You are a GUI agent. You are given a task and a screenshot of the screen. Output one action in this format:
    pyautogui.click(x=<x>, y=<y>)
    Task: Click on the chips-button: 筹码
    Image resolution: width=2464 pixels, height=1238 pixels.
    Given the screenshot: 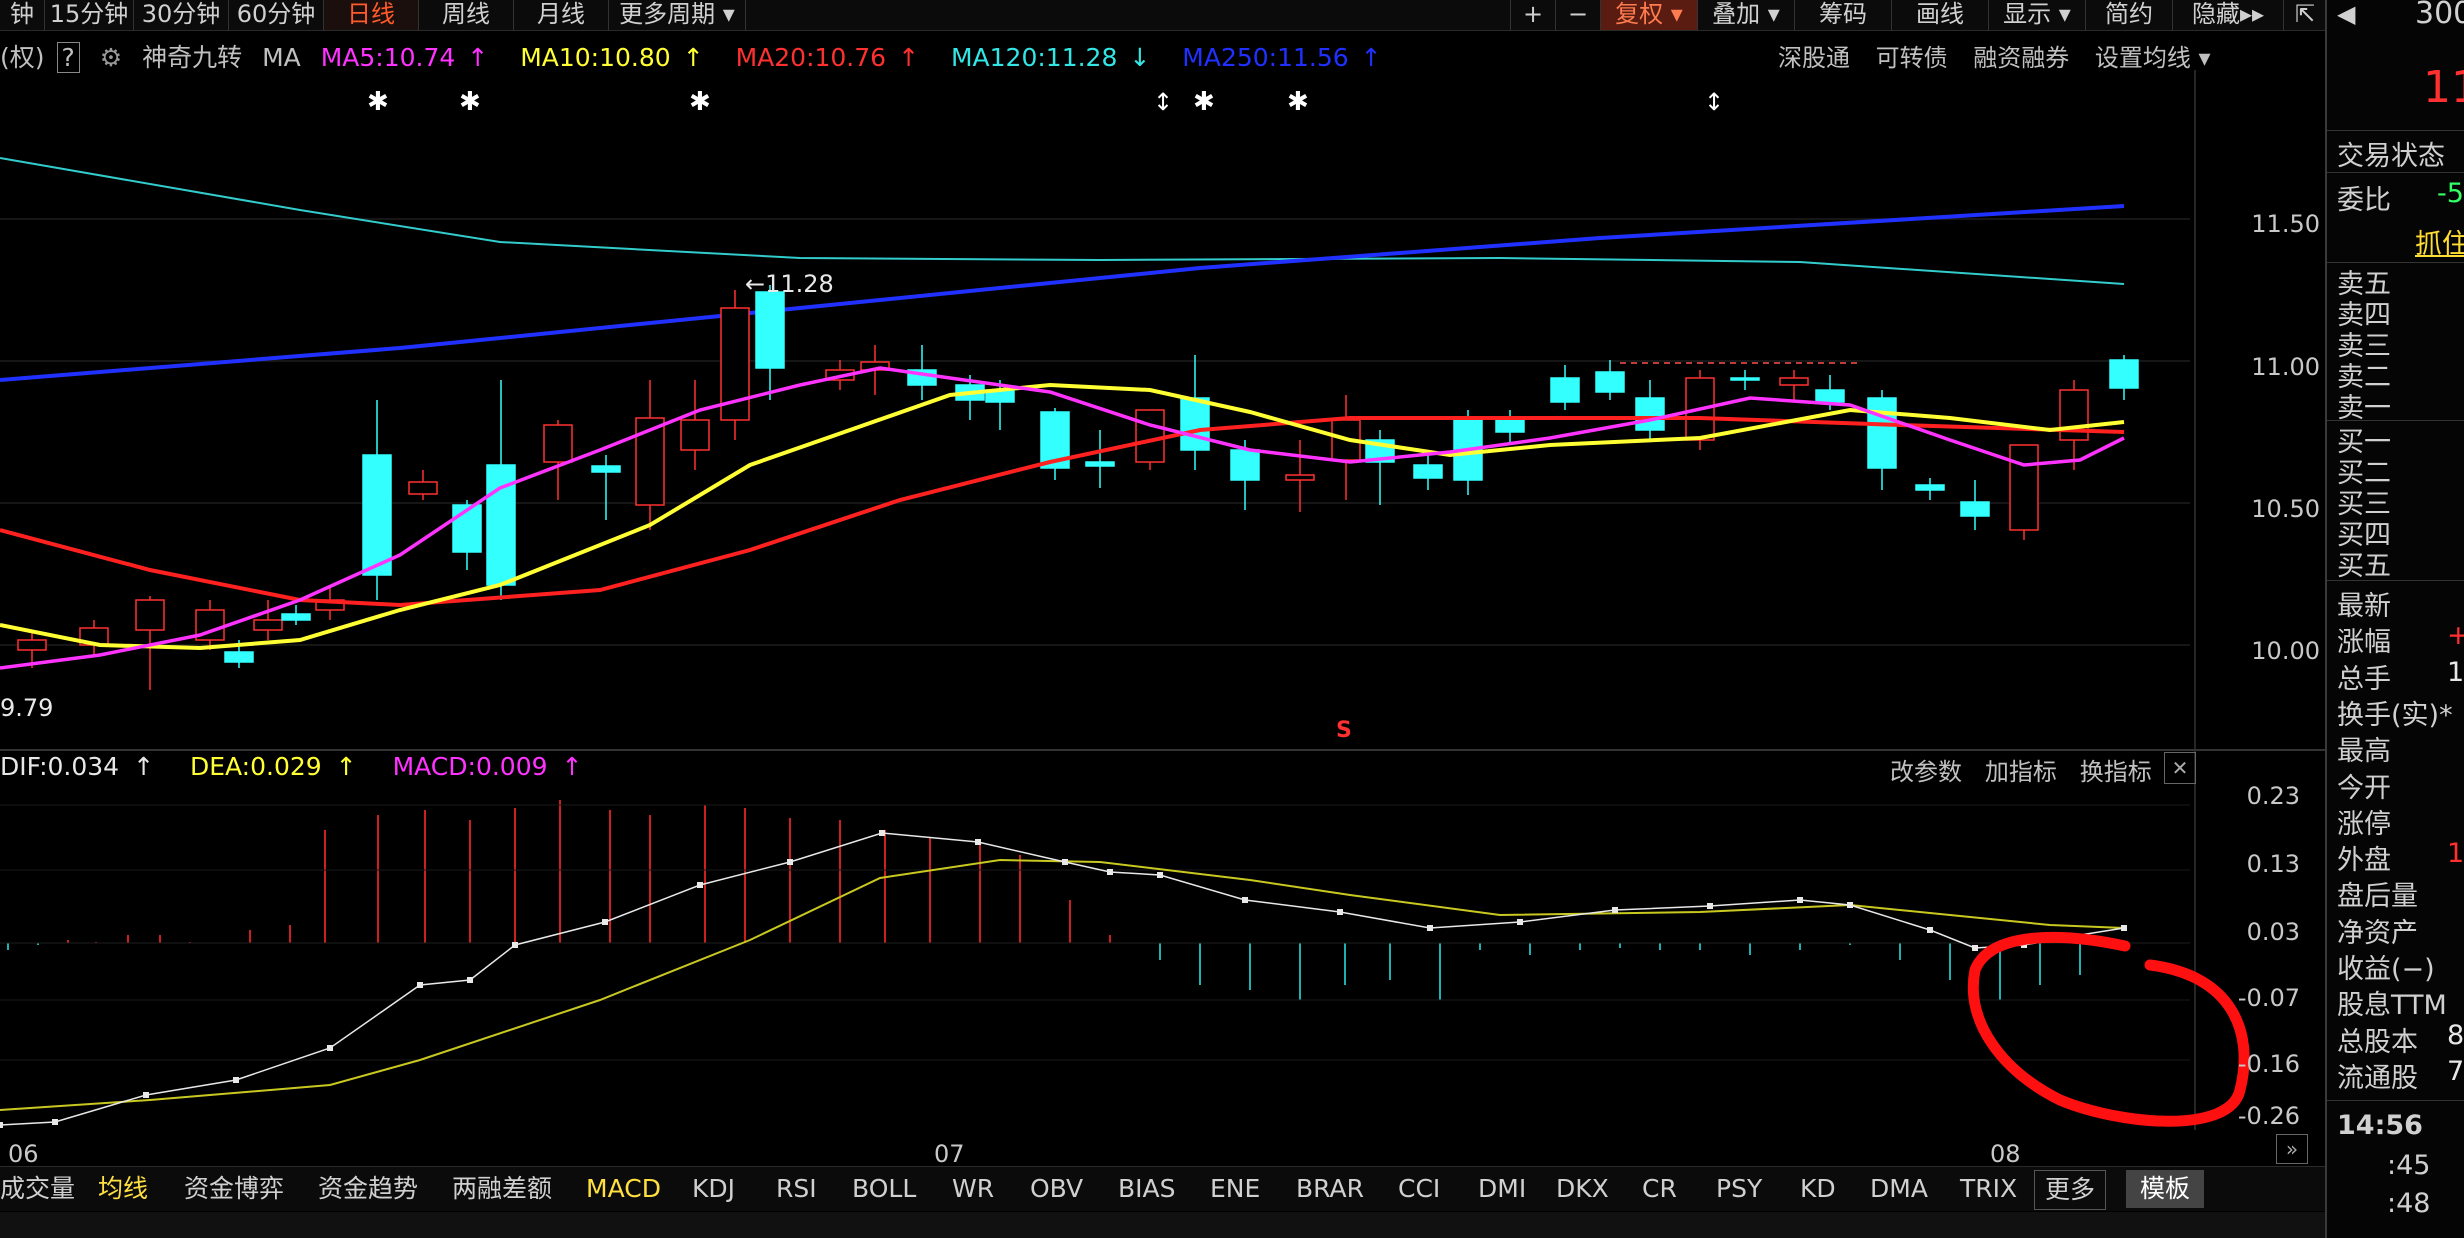 What is the action you would take?
    pyautogui.click(x=1842, y=15)
    